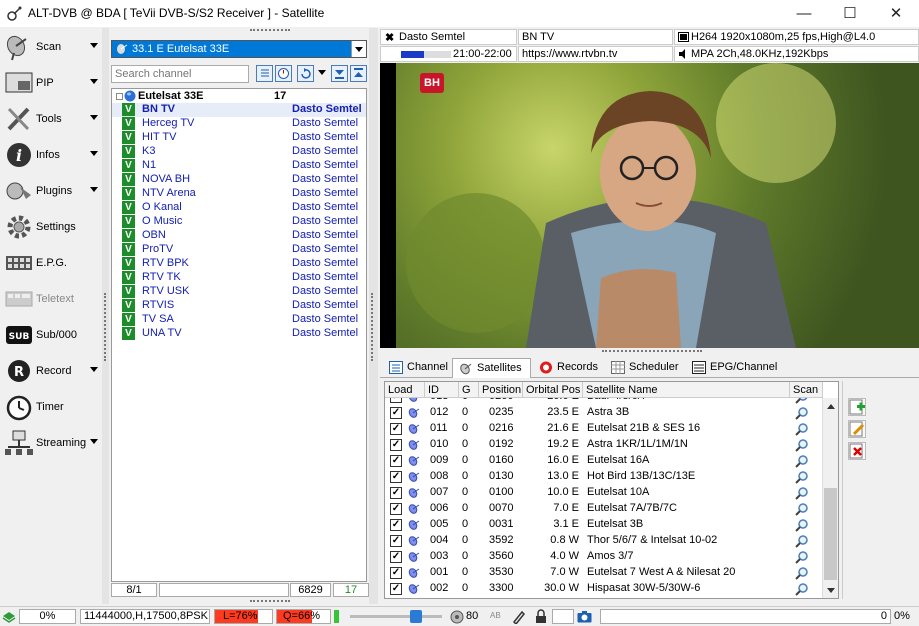 This screenshot has height=626, width=919. Describe the element at coordinates (857, 407) in the screenshot. I see `add-satellite-button` at that location.